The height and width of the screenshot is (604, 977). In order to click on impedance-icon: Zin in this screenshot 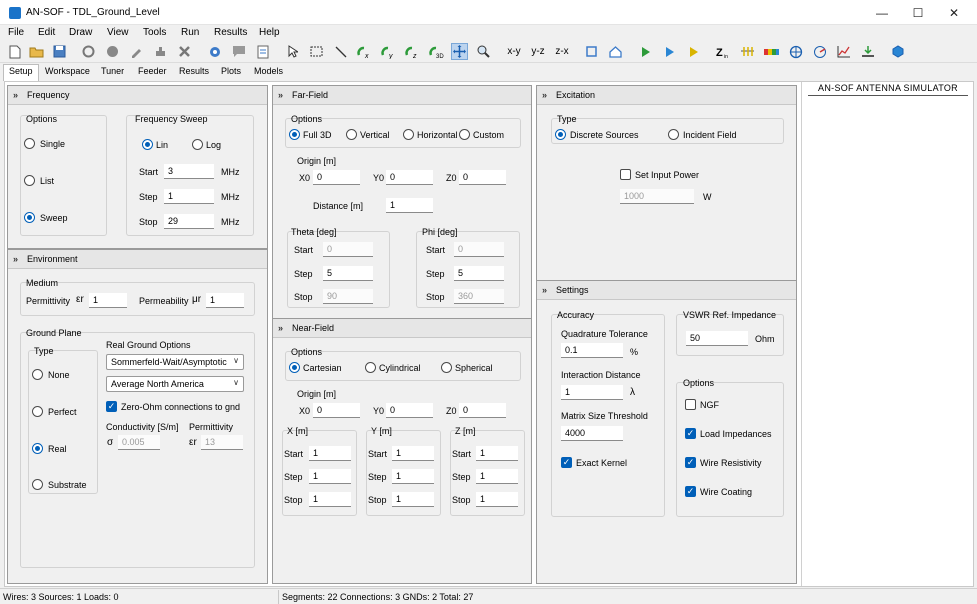, I will do `click(723, 51)`.